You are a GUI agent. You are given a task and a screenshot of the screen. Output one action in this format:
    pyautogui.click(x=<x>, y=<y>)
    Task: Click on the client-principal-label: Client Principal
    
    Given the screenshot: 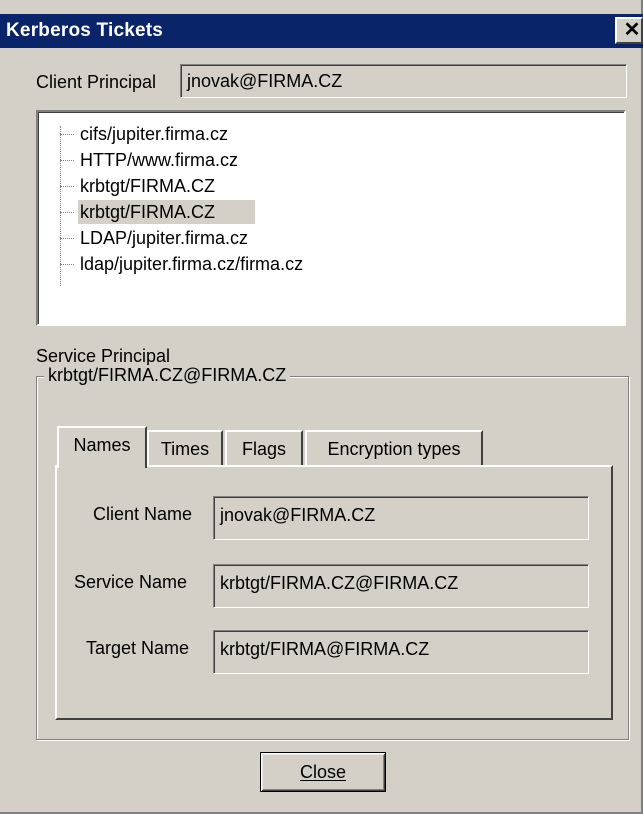 What is the action you would take?
    pyautogui.click(x=96, y=82)
    